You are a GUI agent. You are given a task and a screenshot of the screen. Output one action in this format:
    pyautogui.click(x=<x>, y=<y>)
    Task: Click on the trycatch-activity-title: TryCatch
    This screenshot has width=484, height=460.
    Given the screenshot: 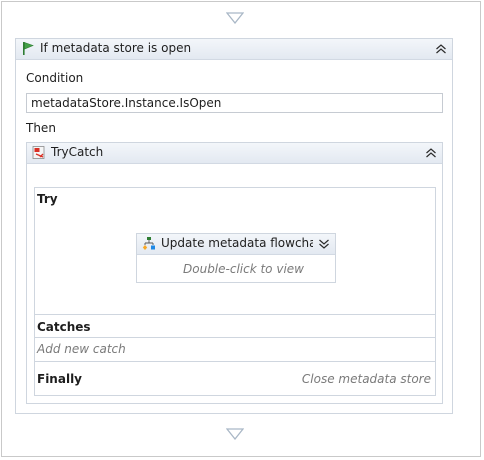 What is the action you would take?
    pyautogui.click(x=77, y=152)
    